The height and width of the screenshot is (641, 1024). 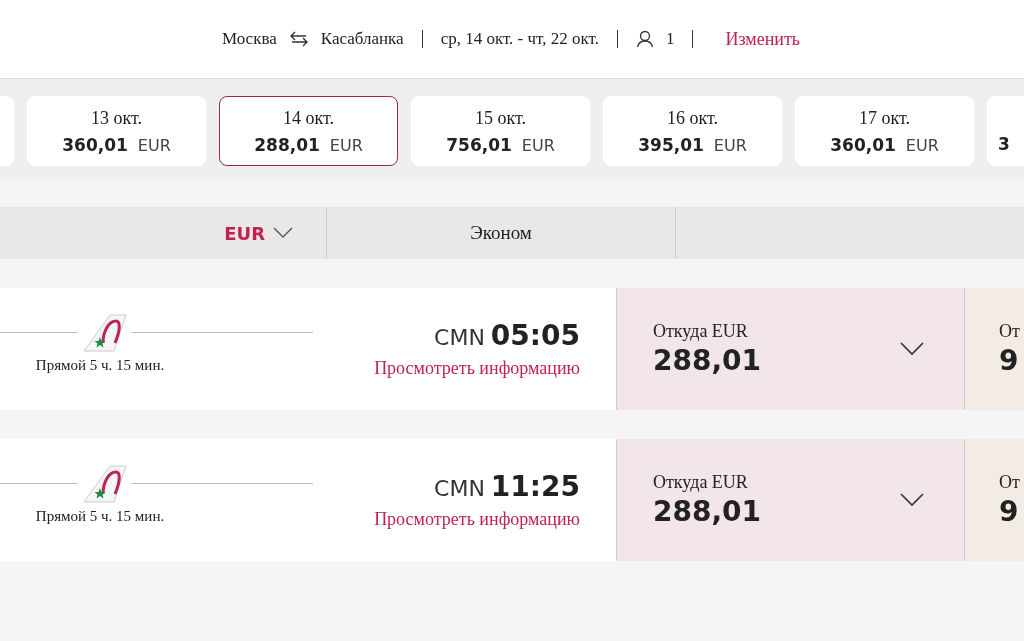 What do you see at coordinates (692, 118) in the screenshot?
I see `card-date: 16 окт.` at bounding box center [692, 118].